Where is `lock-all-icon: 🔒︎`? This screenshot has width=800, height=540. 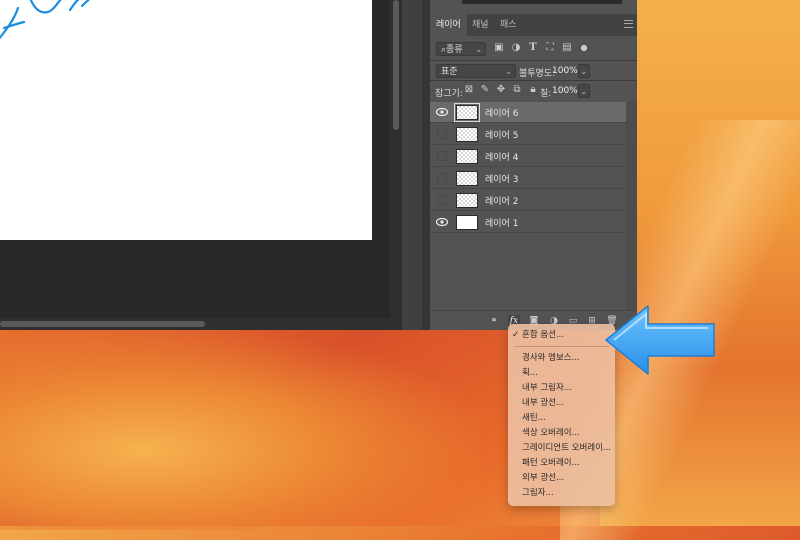 lock-all-icon: 🔒︎ is located at coordinates (533, 90).